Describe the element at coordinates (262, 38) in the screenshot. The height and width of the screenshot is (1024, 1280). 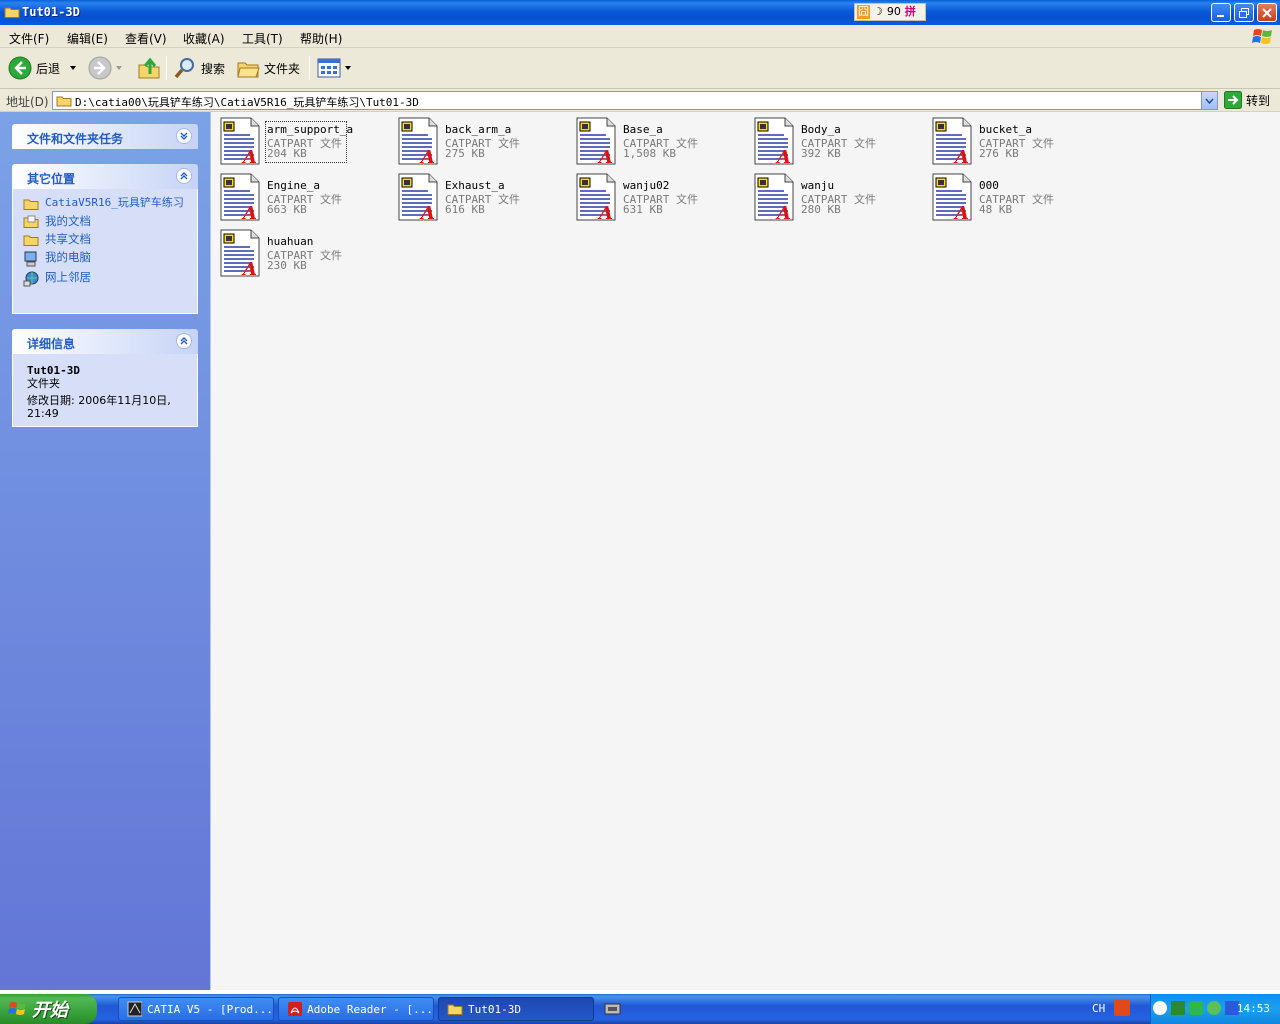
I see `menu-tools: 工具(T)` at that location.